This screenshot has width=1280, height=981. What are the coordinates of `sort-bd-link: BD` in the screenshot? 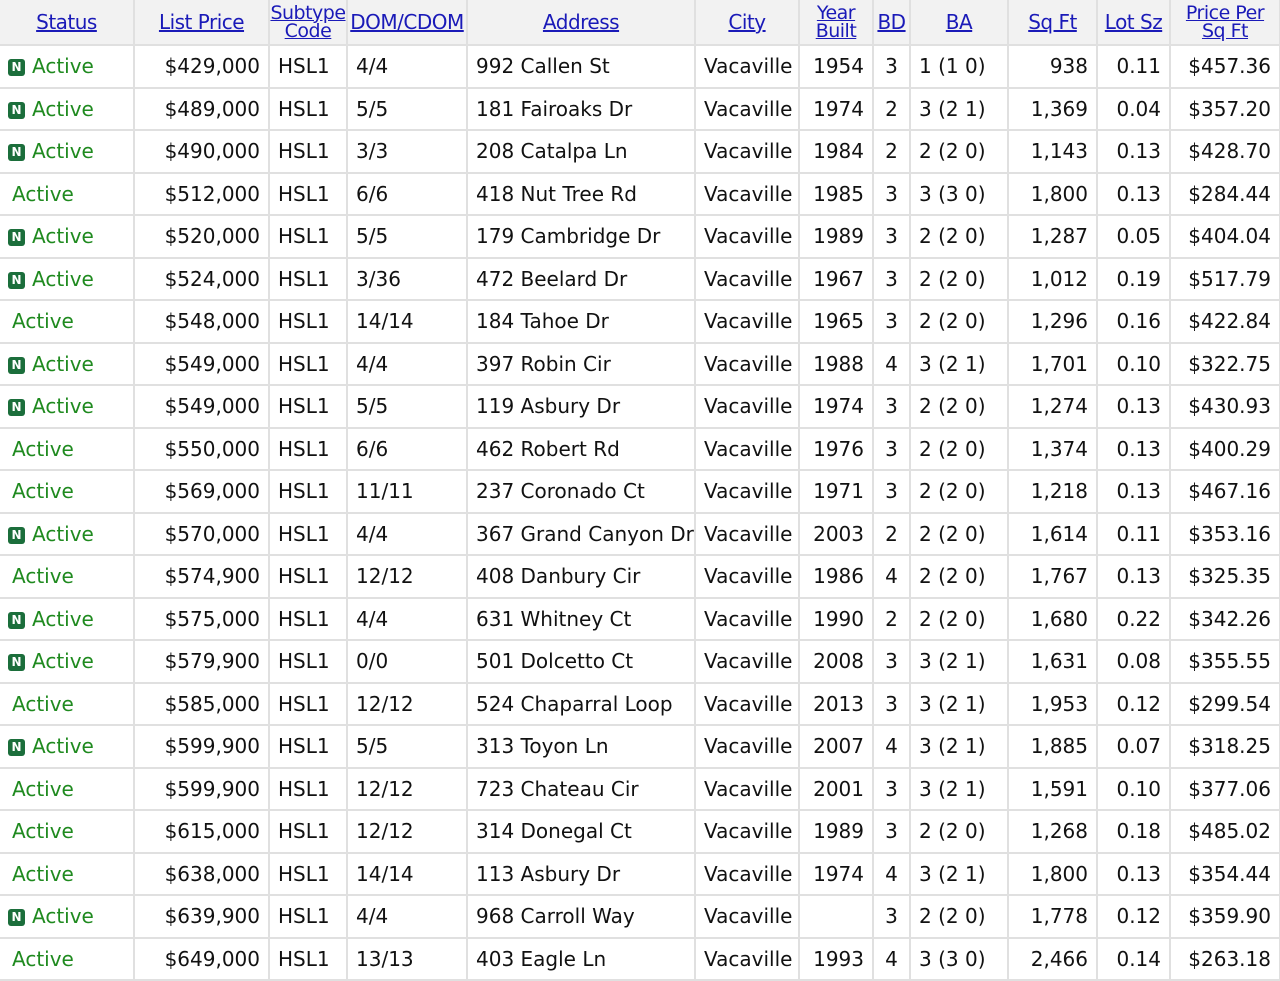 It's located at (891, 22).